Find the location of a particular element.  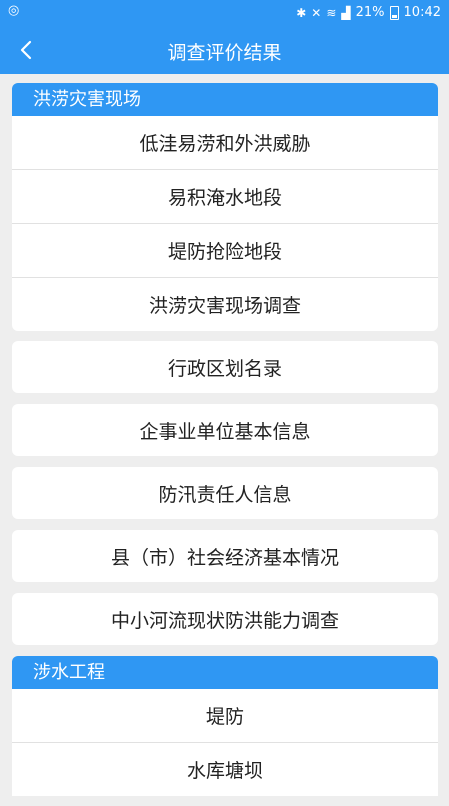

battery-percent: 21% is located at coordinates (370, 12).